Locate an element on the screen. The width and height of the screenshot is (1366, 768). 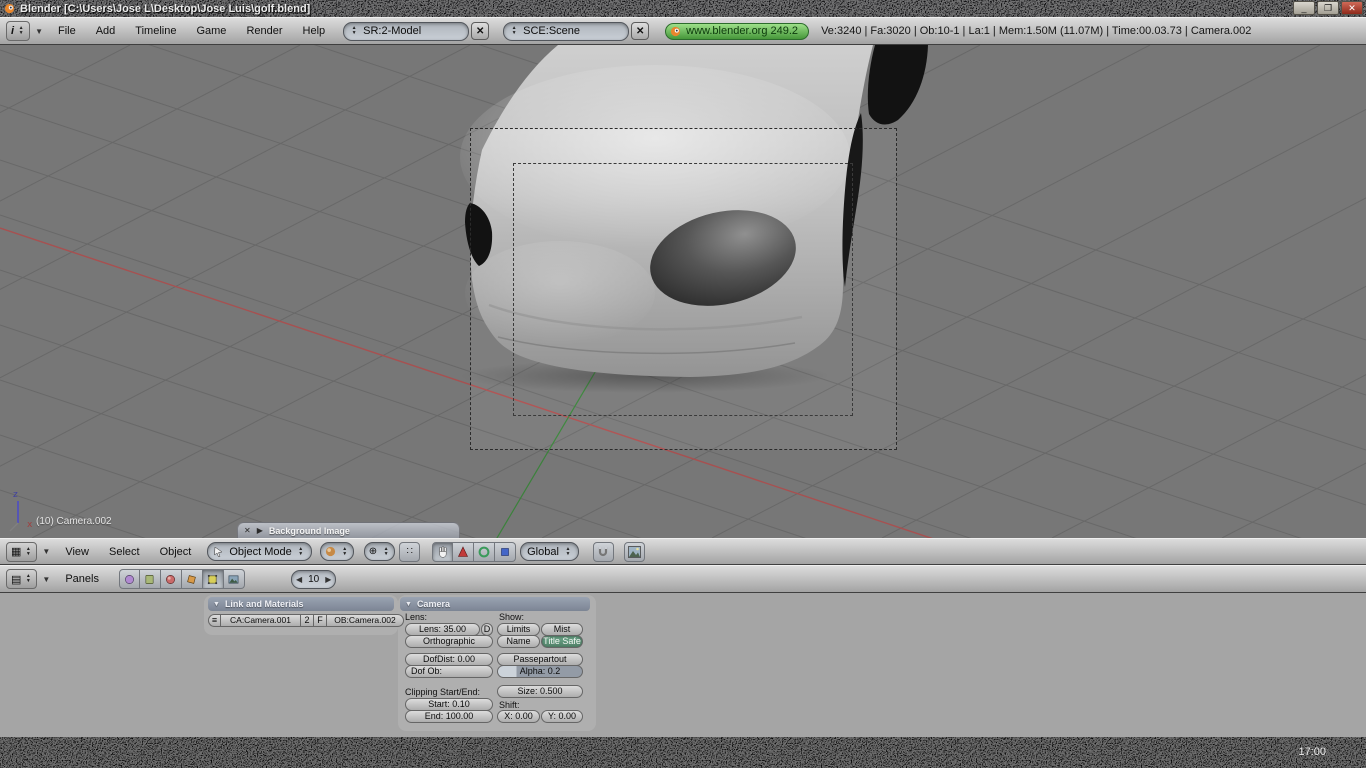
rotate-manipulator-button is located at coordinates (485, 551).